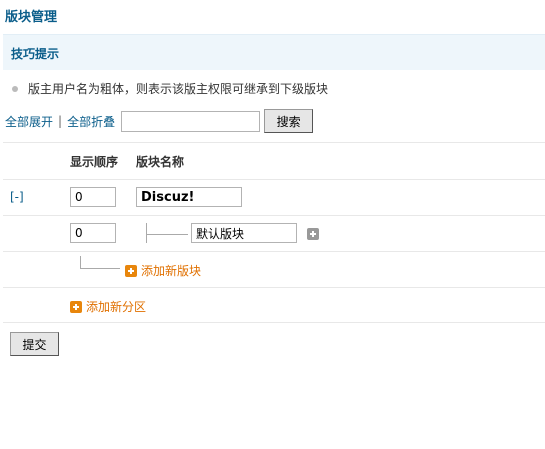 This screenshot has width=545, height=449. Describe the element at coordinates (15, 88) in the screenshot. I see `bullet-icon` at that location.